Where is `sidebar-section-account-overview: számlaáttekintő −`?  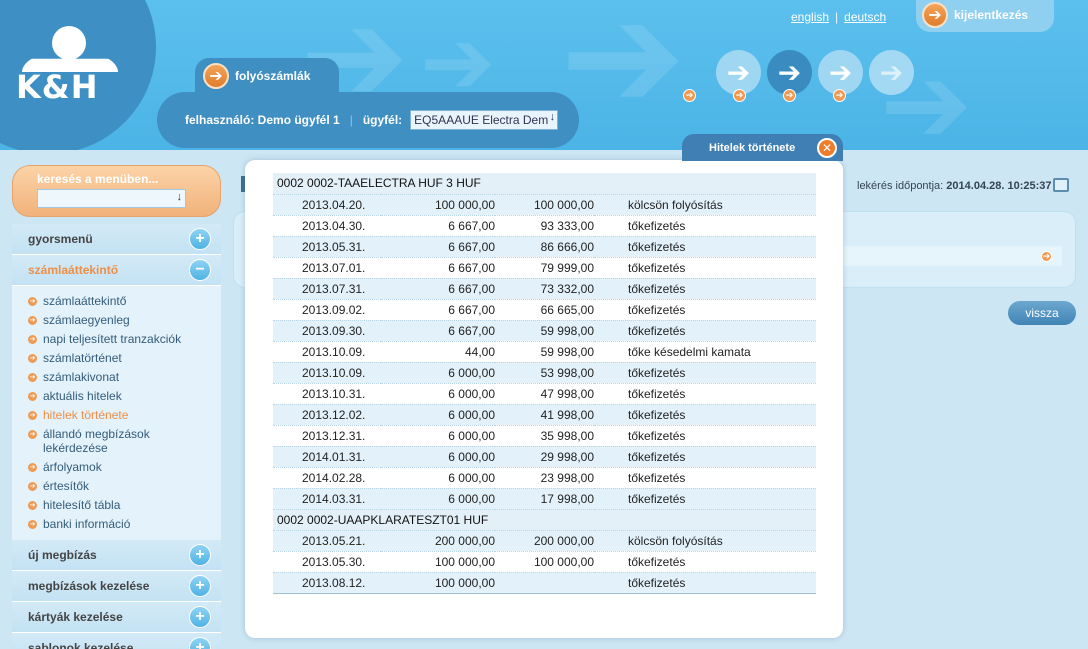 sidebar-section-account-overview: számlaáttekintő − is located at coordinates (116, 270).